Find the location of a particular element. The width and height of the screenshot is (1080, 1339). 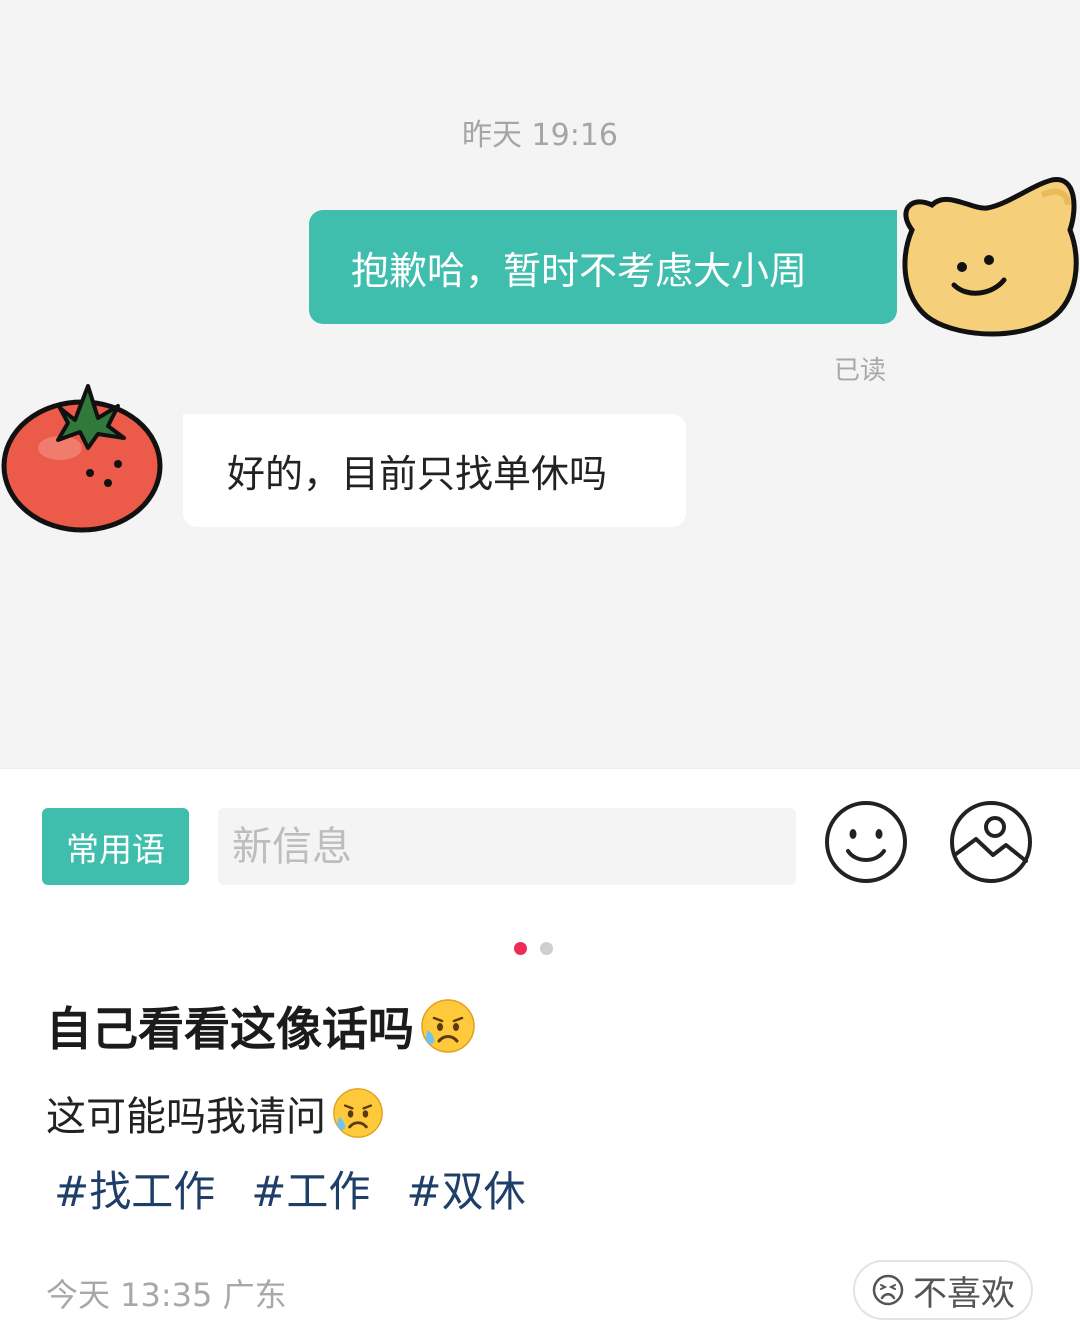

post-tags: #找工作 #工作 #双休 is located at coordinates (290, 1188).